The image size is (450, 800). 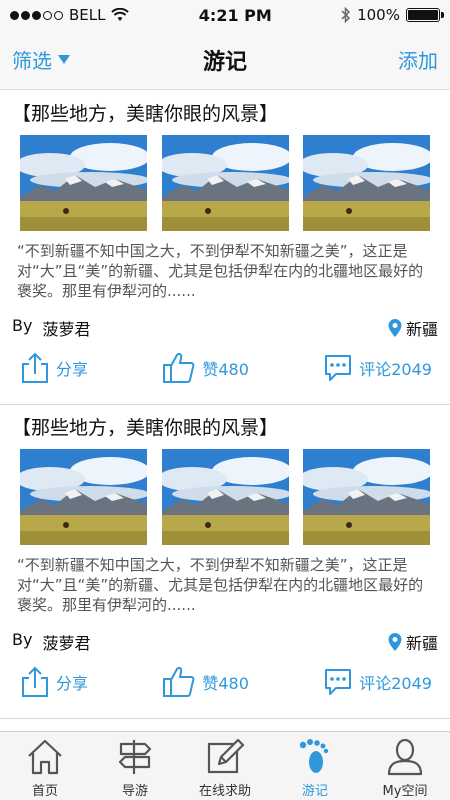 I want to click on caret-down-icon, so click(x=64, y=59).